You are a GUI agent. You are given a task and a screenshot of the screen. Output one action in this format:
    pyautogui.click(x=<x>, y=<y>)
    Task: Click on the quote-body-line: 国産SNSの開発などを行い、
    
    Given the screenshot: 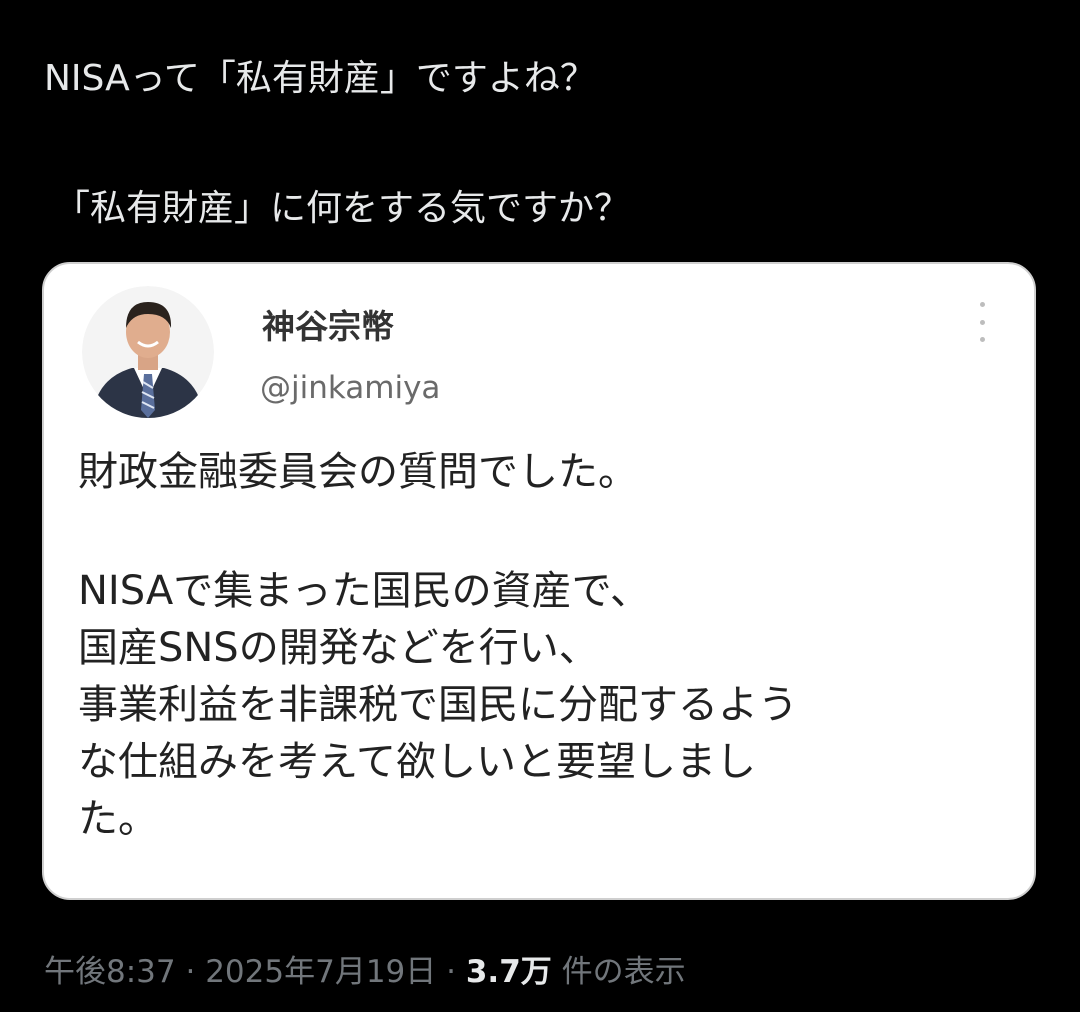 What is the action you would take?
    pyautogui.click(x=338, y=648)
    